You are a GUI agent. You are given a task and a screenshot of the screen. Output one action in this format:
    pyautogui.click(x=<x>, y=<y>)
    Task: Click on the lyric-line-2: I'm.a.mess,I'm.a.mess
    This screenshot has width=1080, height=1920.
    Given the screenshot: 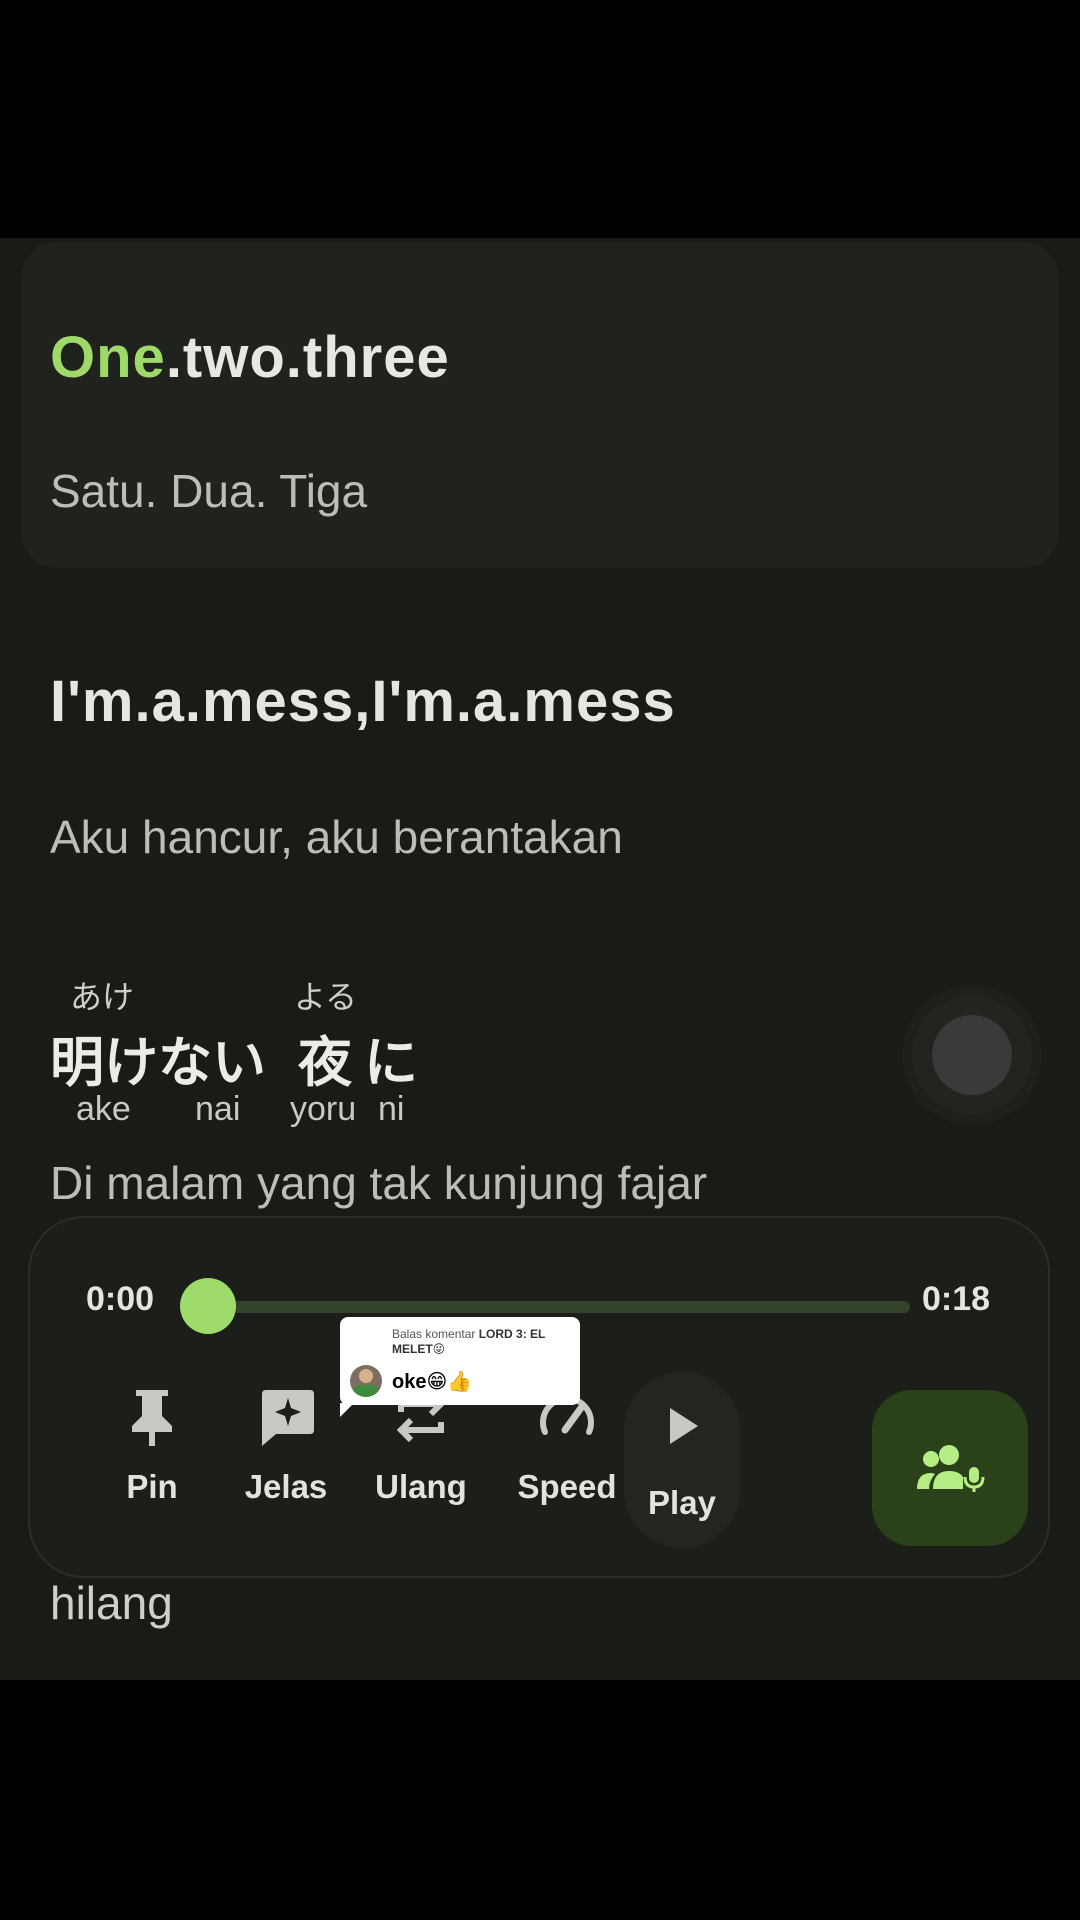 What is the action you would take?
    pyautogui.click(x=363, y=701)
    